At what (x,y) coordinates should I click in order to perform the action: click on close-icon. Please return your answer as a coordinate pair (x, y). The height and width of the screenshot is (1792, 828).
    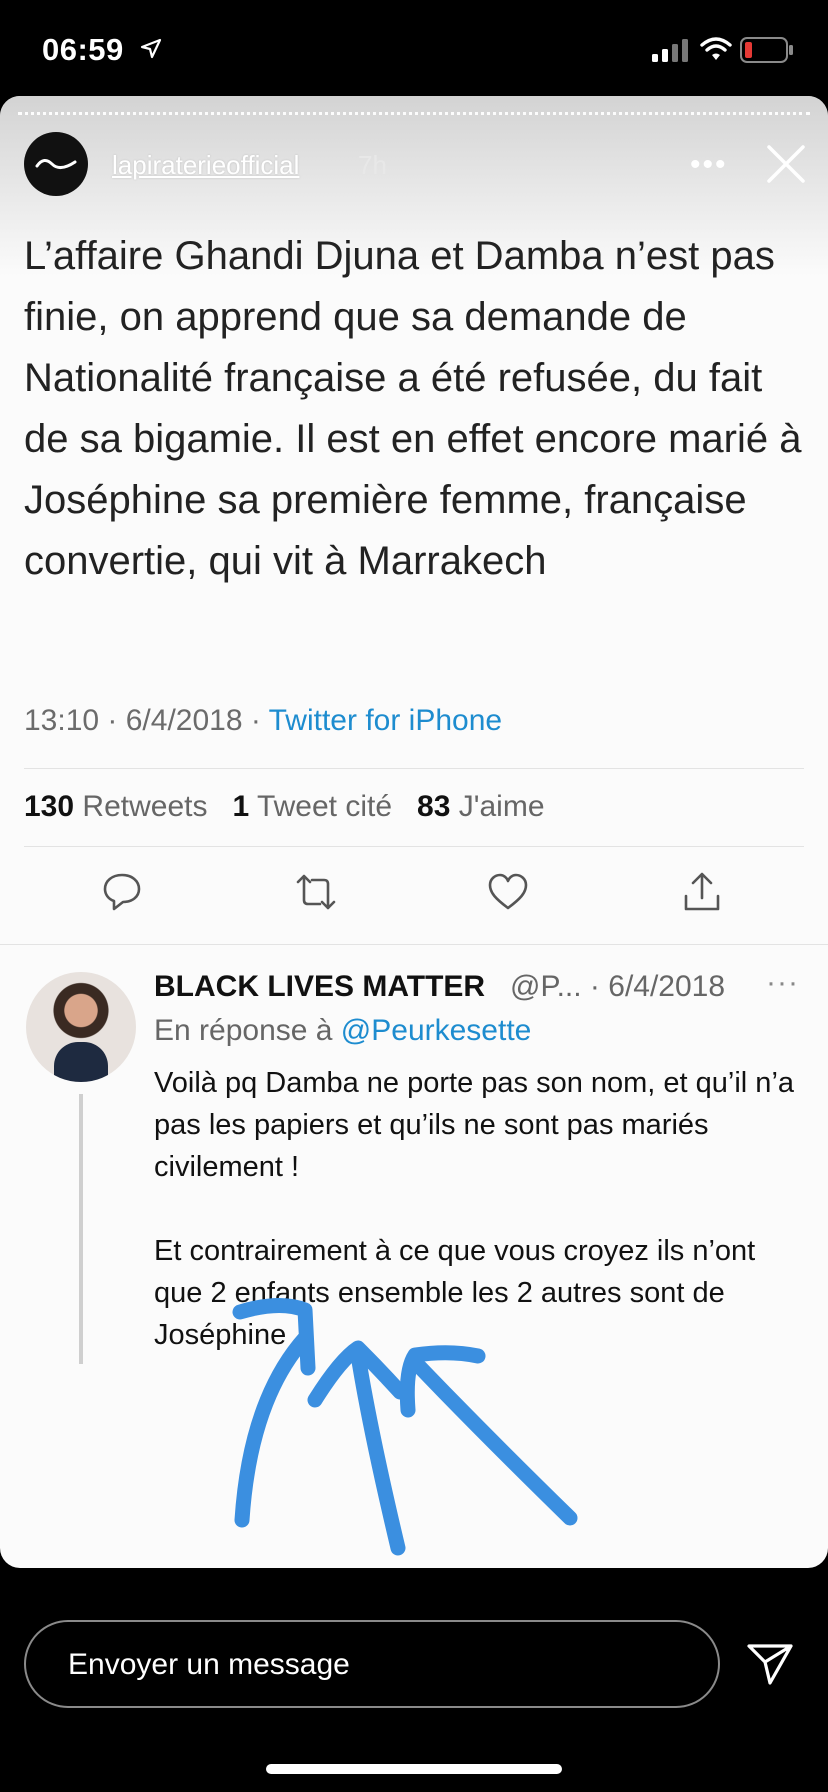
    Looking at the image, I should click on (786, 164).